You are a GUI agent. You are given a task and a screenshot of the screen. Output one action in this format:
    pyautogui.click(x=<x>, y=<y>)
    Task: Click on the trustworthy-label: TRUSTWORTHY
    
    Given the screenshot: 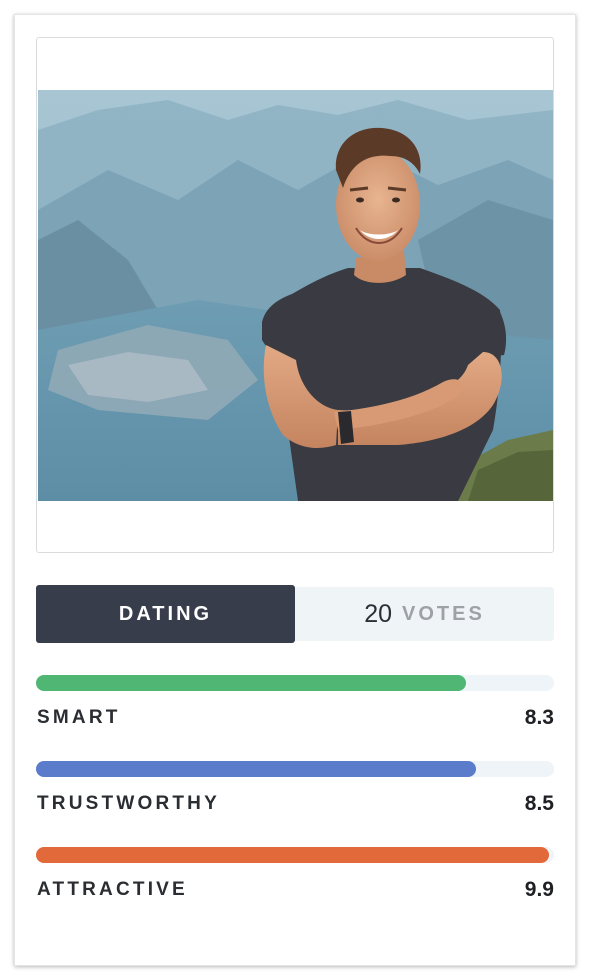 What is the action you would take?
    pyautogui.click(x=128, y=803)
    